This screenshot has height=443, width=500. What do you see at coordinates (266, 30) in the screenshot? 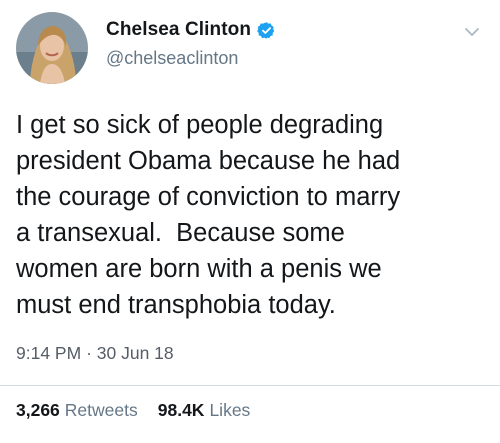
I see `verified-badge-icon` at bounding box center [266, 30].